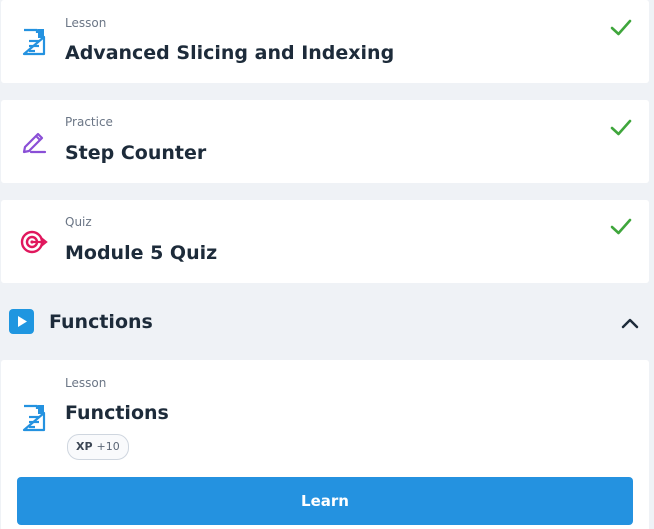 The height and width of the screenshot is (529, 654). Describe the element at coordinates (136, 153) in the screenshot. I see `item-title: Step Counter` at that location.